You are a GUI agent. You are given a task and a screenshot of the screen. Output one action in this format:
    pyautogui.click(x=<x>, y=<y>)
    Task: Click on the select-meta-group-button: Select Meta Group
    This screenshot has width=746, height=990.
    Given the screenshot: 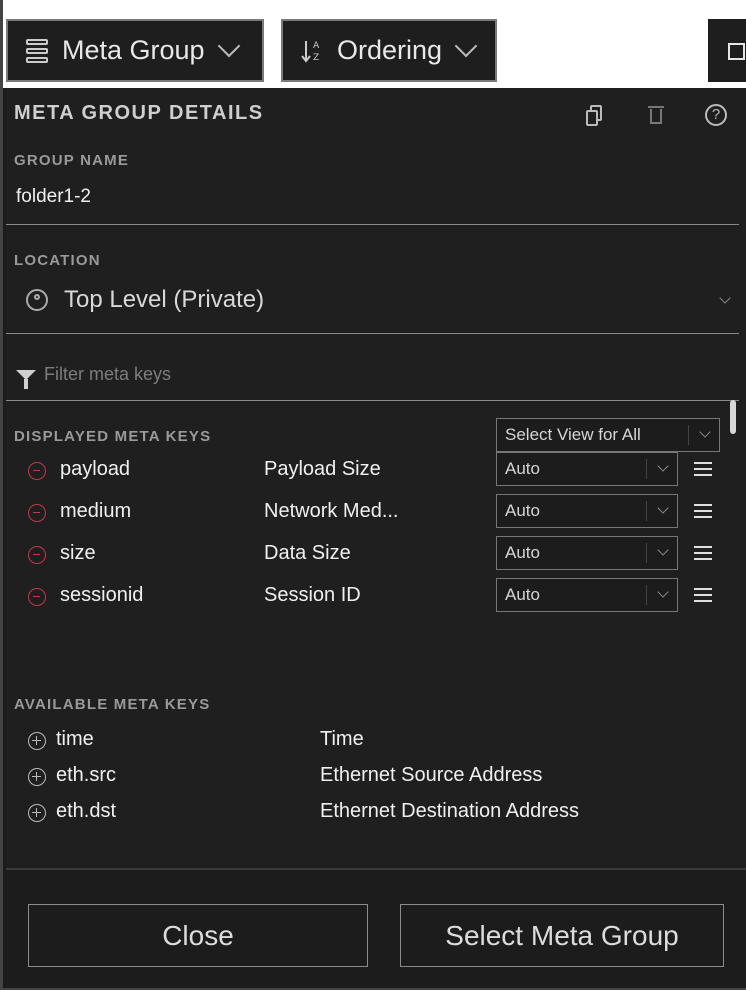 What is the action you would take?
    pyautogui.click(x=562, y=935)
    